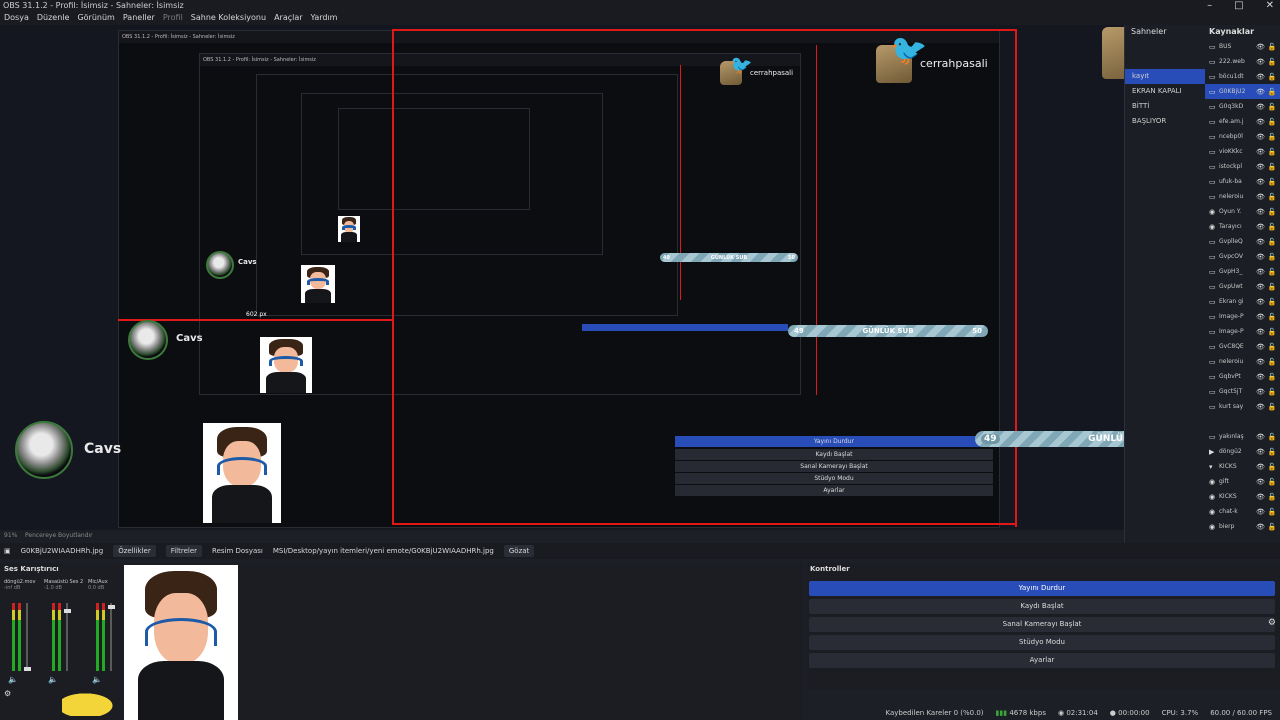  Describe the element at coordinates (1242, 166) in the screenshot. I see `source-item: ▭ istockpl 👁 🔓` at that location.